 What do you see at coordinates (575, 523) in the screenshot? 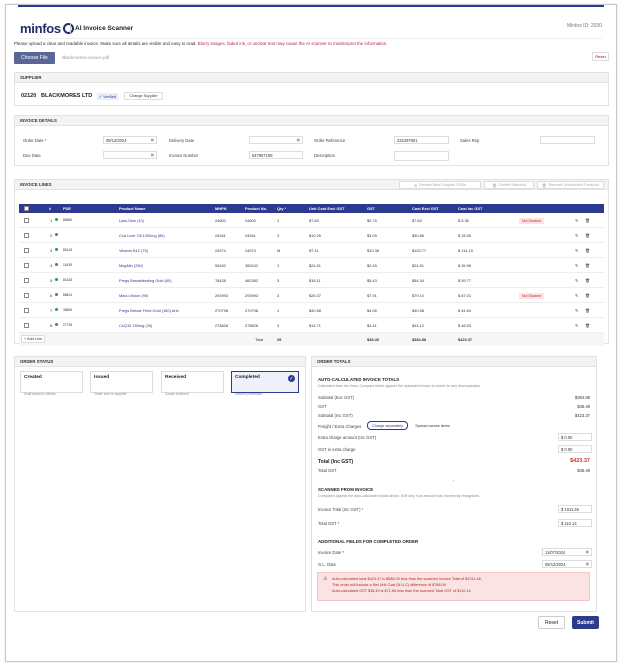
I see `invoice-gst-input: $ 110.14` at bounding box center [575, 523].